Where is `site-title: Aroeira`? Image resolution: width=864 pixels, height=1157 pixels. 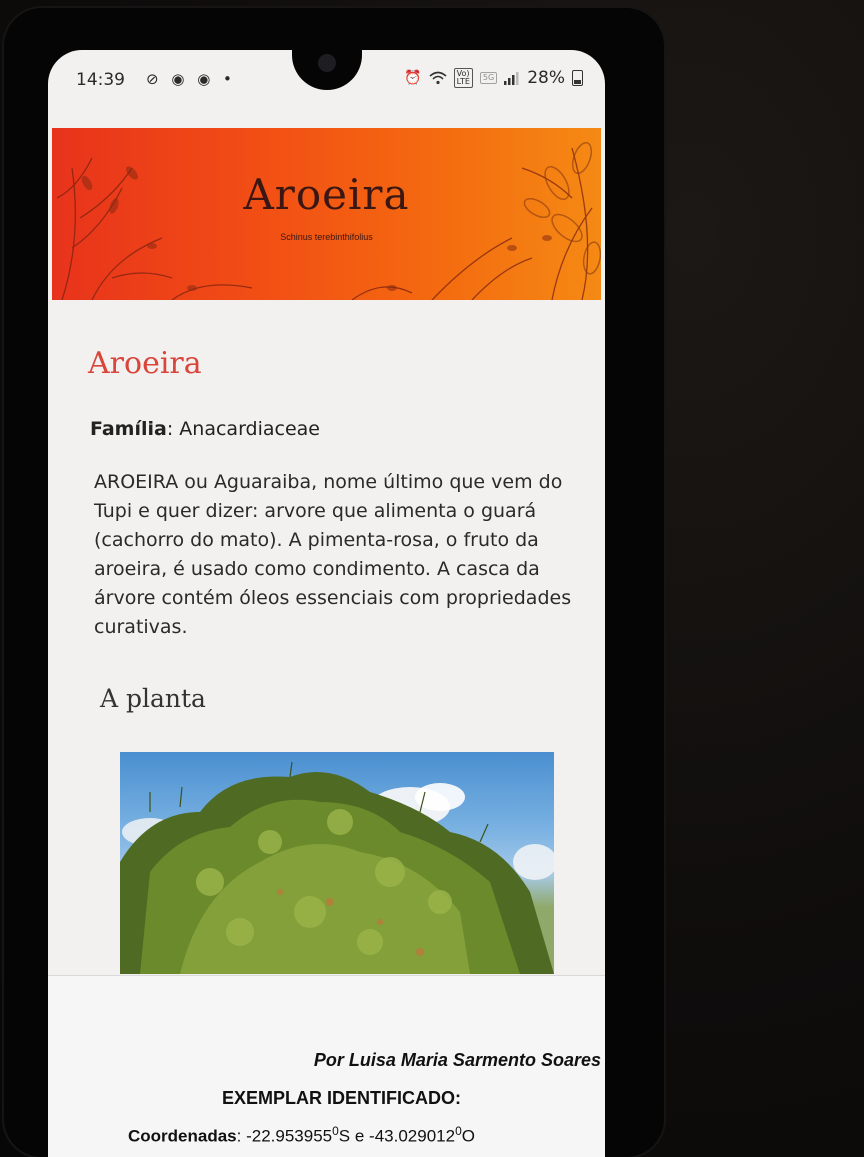
site-title: Aroeira is located at coordinates (326, 194).